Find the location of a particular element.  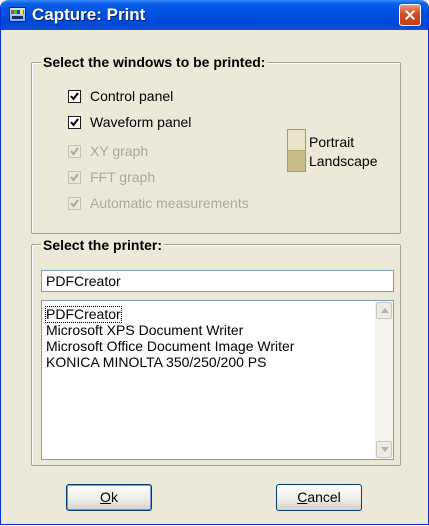

automatic-measurements-label: Automatic measurements is located at coordinates (169, 203).